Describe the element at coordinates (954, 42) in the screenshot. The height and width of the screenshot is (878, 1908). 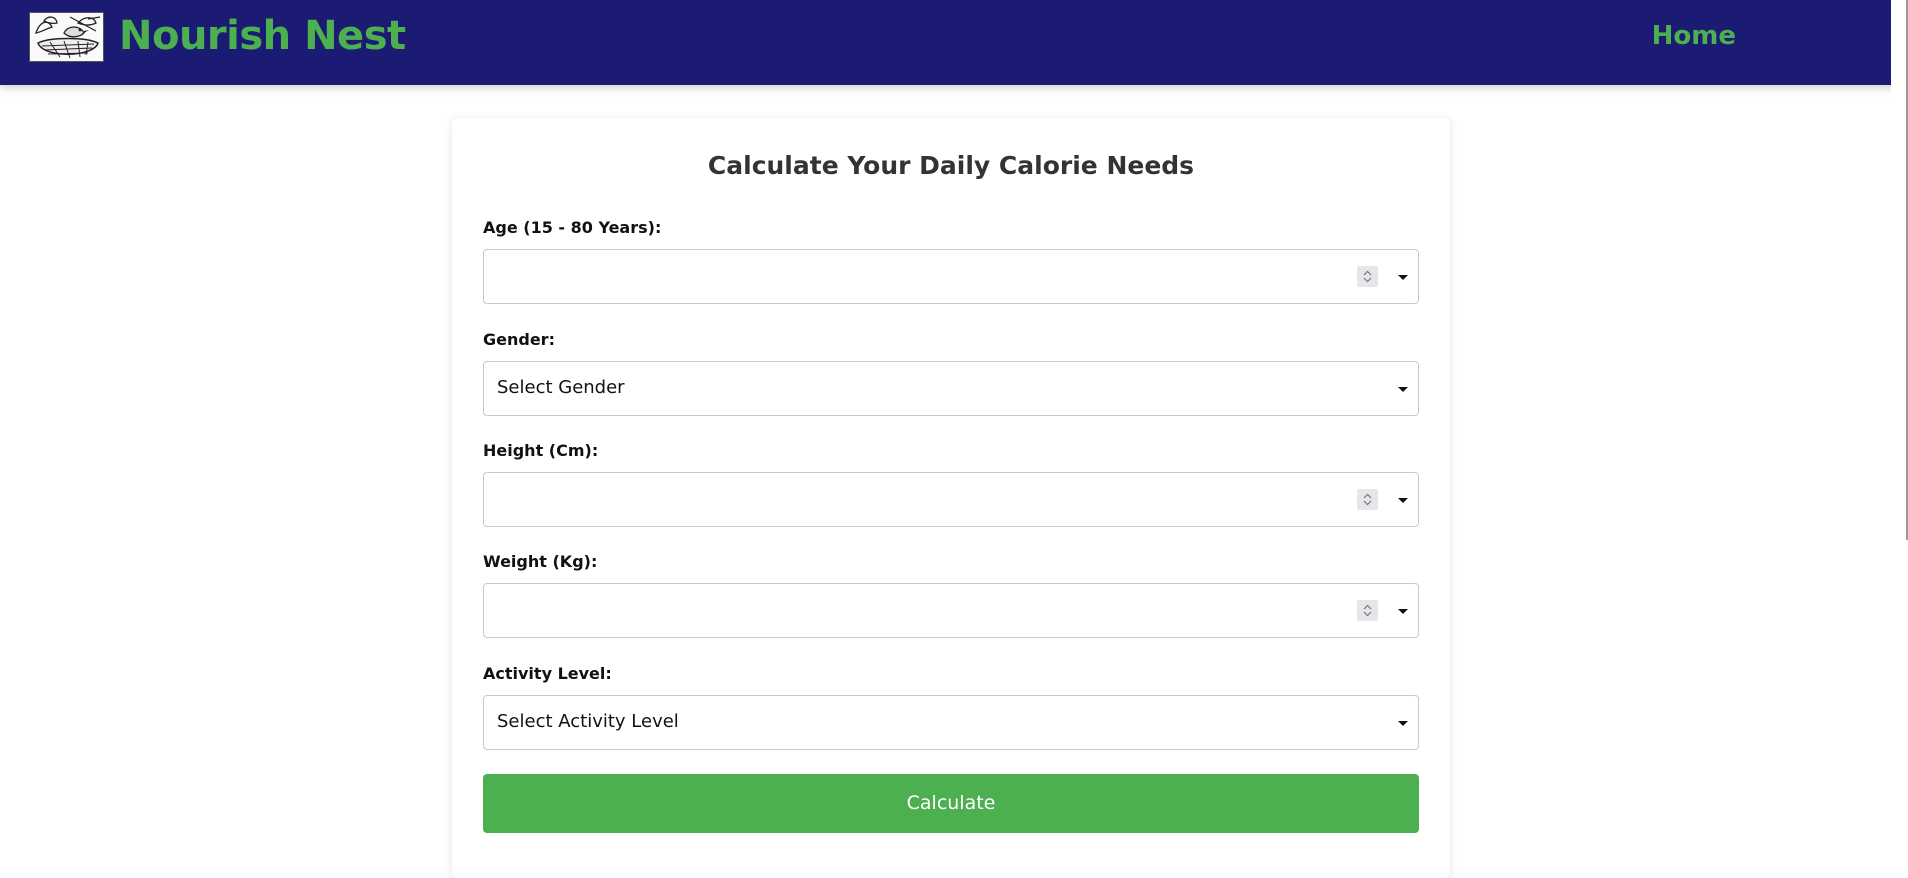
I see `top-navbar: Nourish Nest Home` at that location.